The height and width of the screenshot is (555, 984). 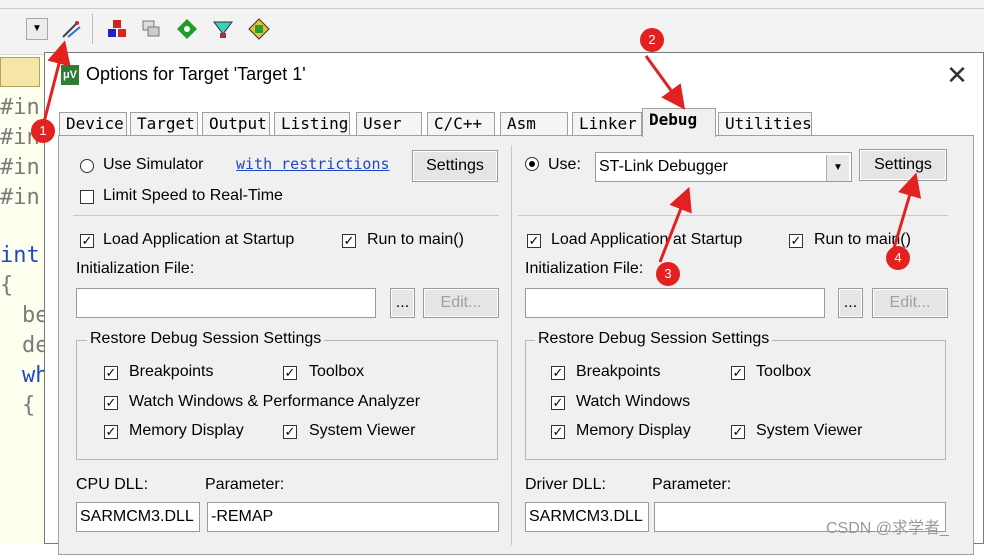 I want to click on step-marker-4: 4, so click(x=898, y=258).